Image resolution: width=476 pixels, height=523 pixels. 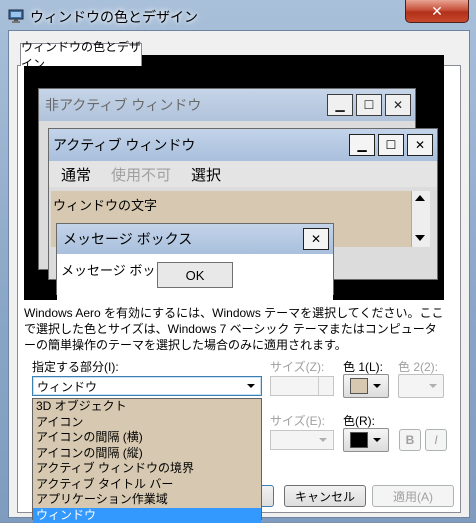 What do you see at coordinates (76, 174) in the screenshot?
I see `menu-normal: 通常` at bounding box center [76, 174].